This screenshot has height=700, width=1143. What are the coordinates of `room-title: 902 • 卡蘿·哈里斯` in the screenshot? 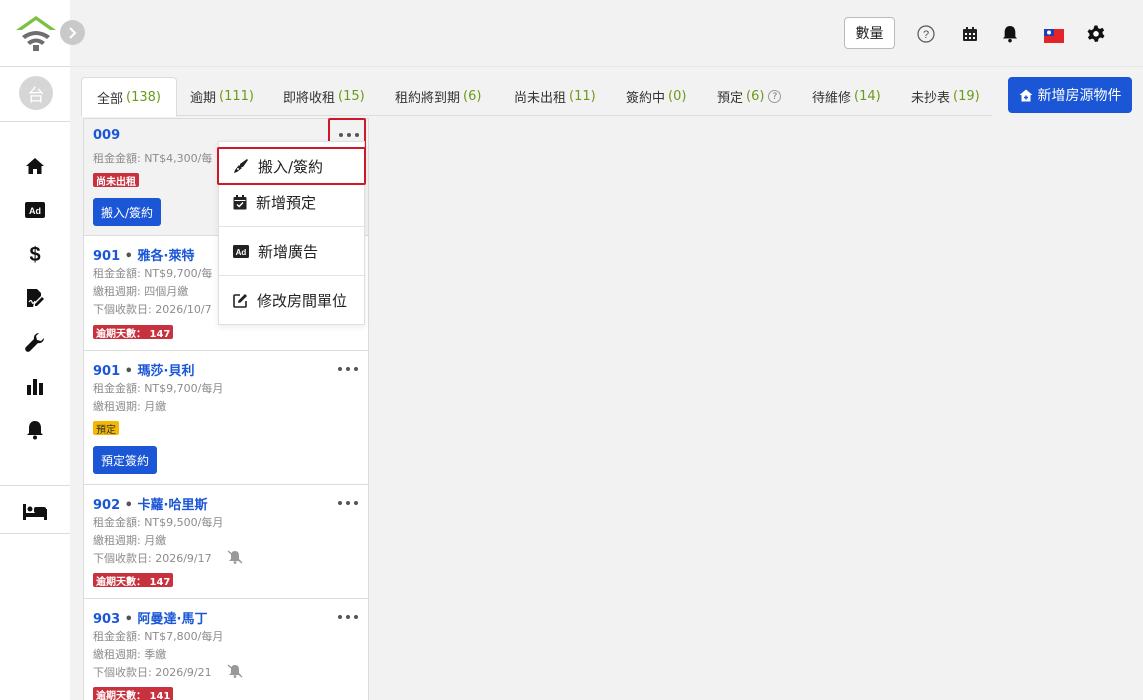 It's located at (150, 503).